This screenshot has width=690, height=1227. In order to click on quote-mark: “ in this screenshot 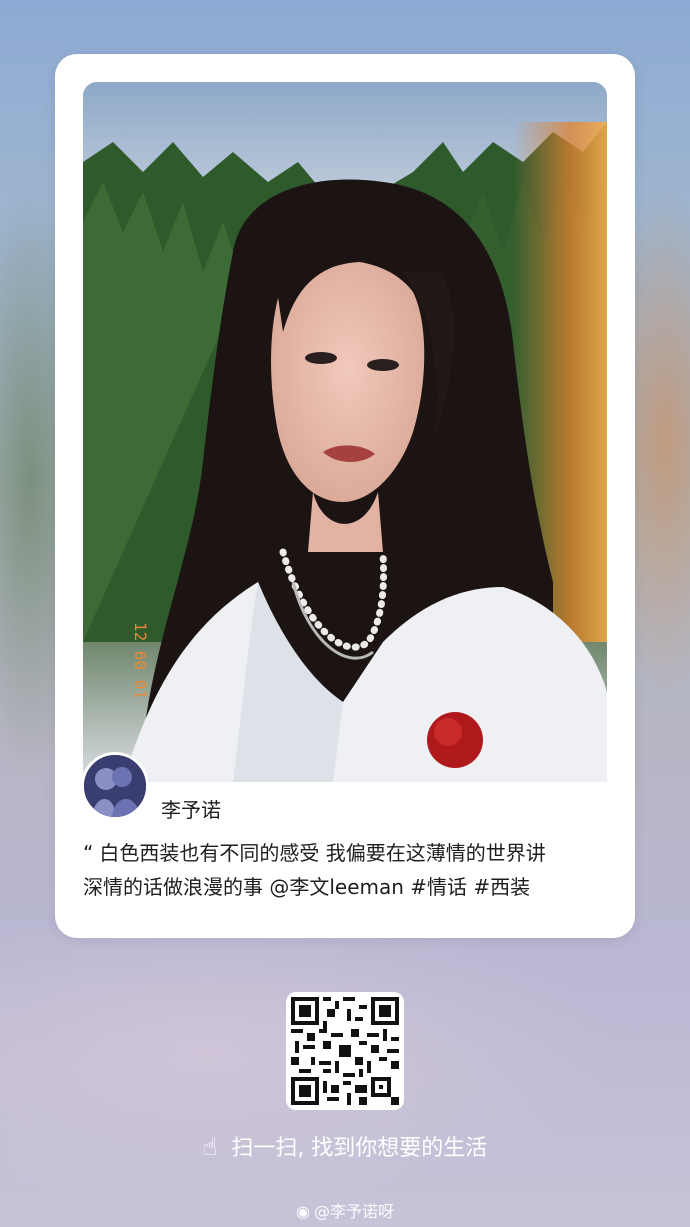, I will do `click(88, 853)`.